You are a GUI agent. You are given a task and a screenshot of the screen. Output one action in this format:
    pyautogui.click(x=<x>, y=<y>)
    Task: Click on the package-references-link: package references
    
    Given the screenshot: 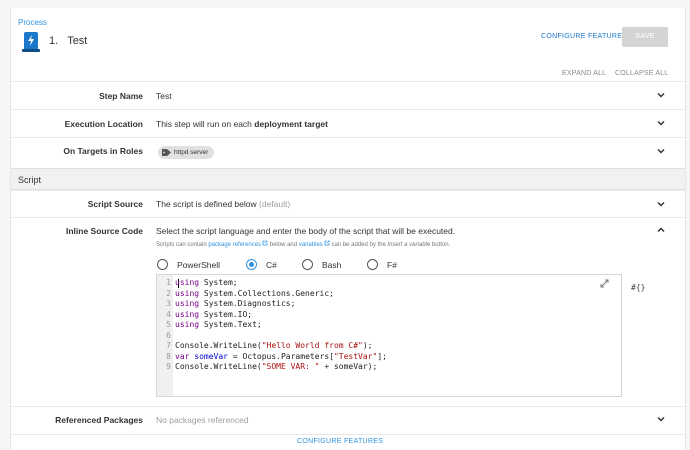 What is the action you would take?
    pyautogui.click(x=234, y=245)
    